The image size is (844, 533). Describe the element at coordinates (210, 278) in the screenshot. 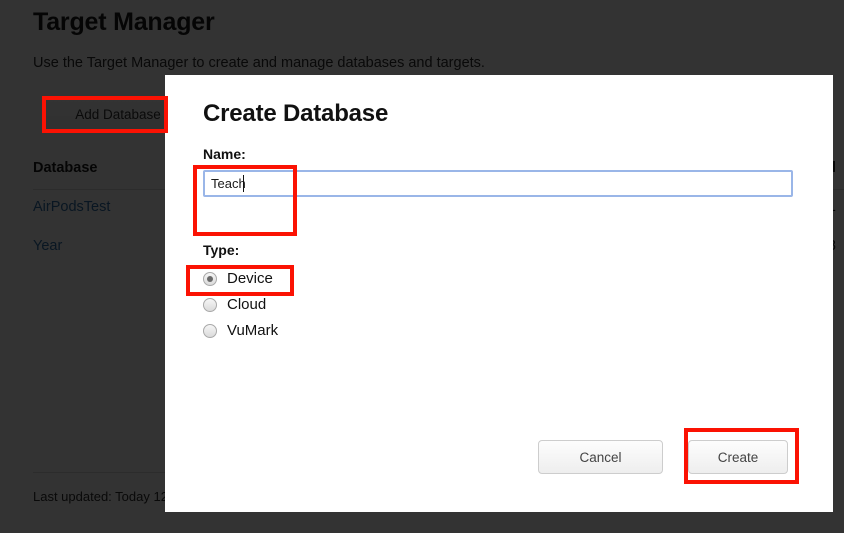

I see `radio-device-icon` at that location.